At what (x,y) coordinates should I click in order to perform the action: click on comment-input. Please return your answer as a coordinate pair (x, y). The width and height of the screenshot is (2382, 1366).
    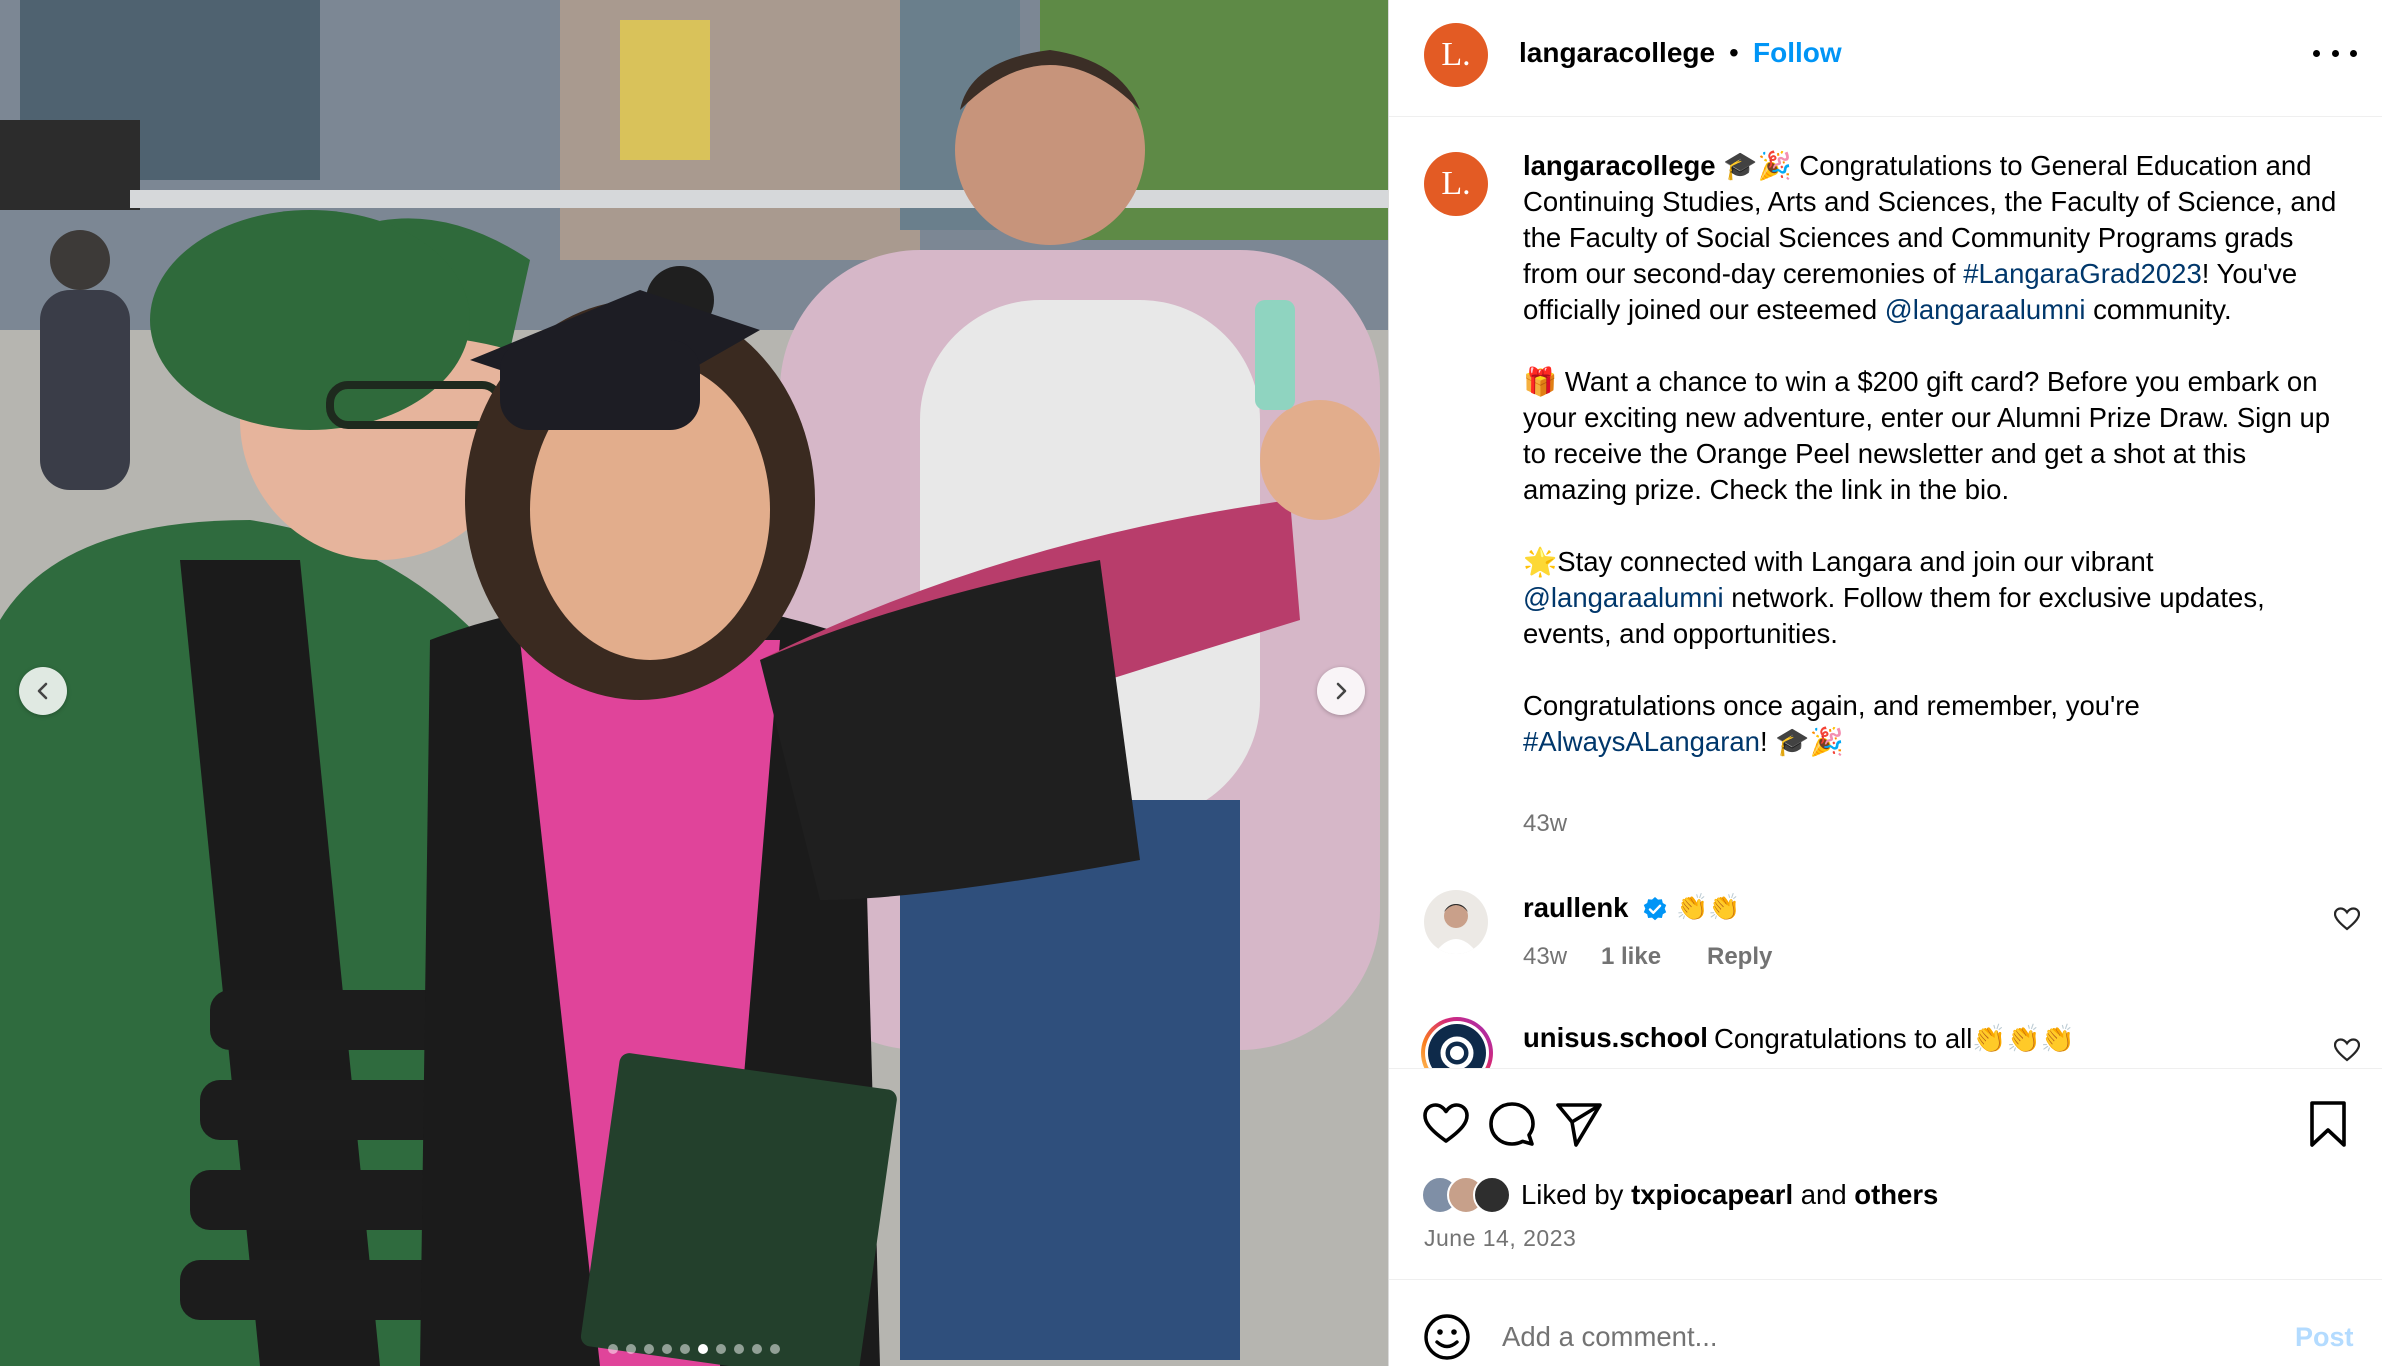
    Looking at the image, I should click on (1882, 1337).